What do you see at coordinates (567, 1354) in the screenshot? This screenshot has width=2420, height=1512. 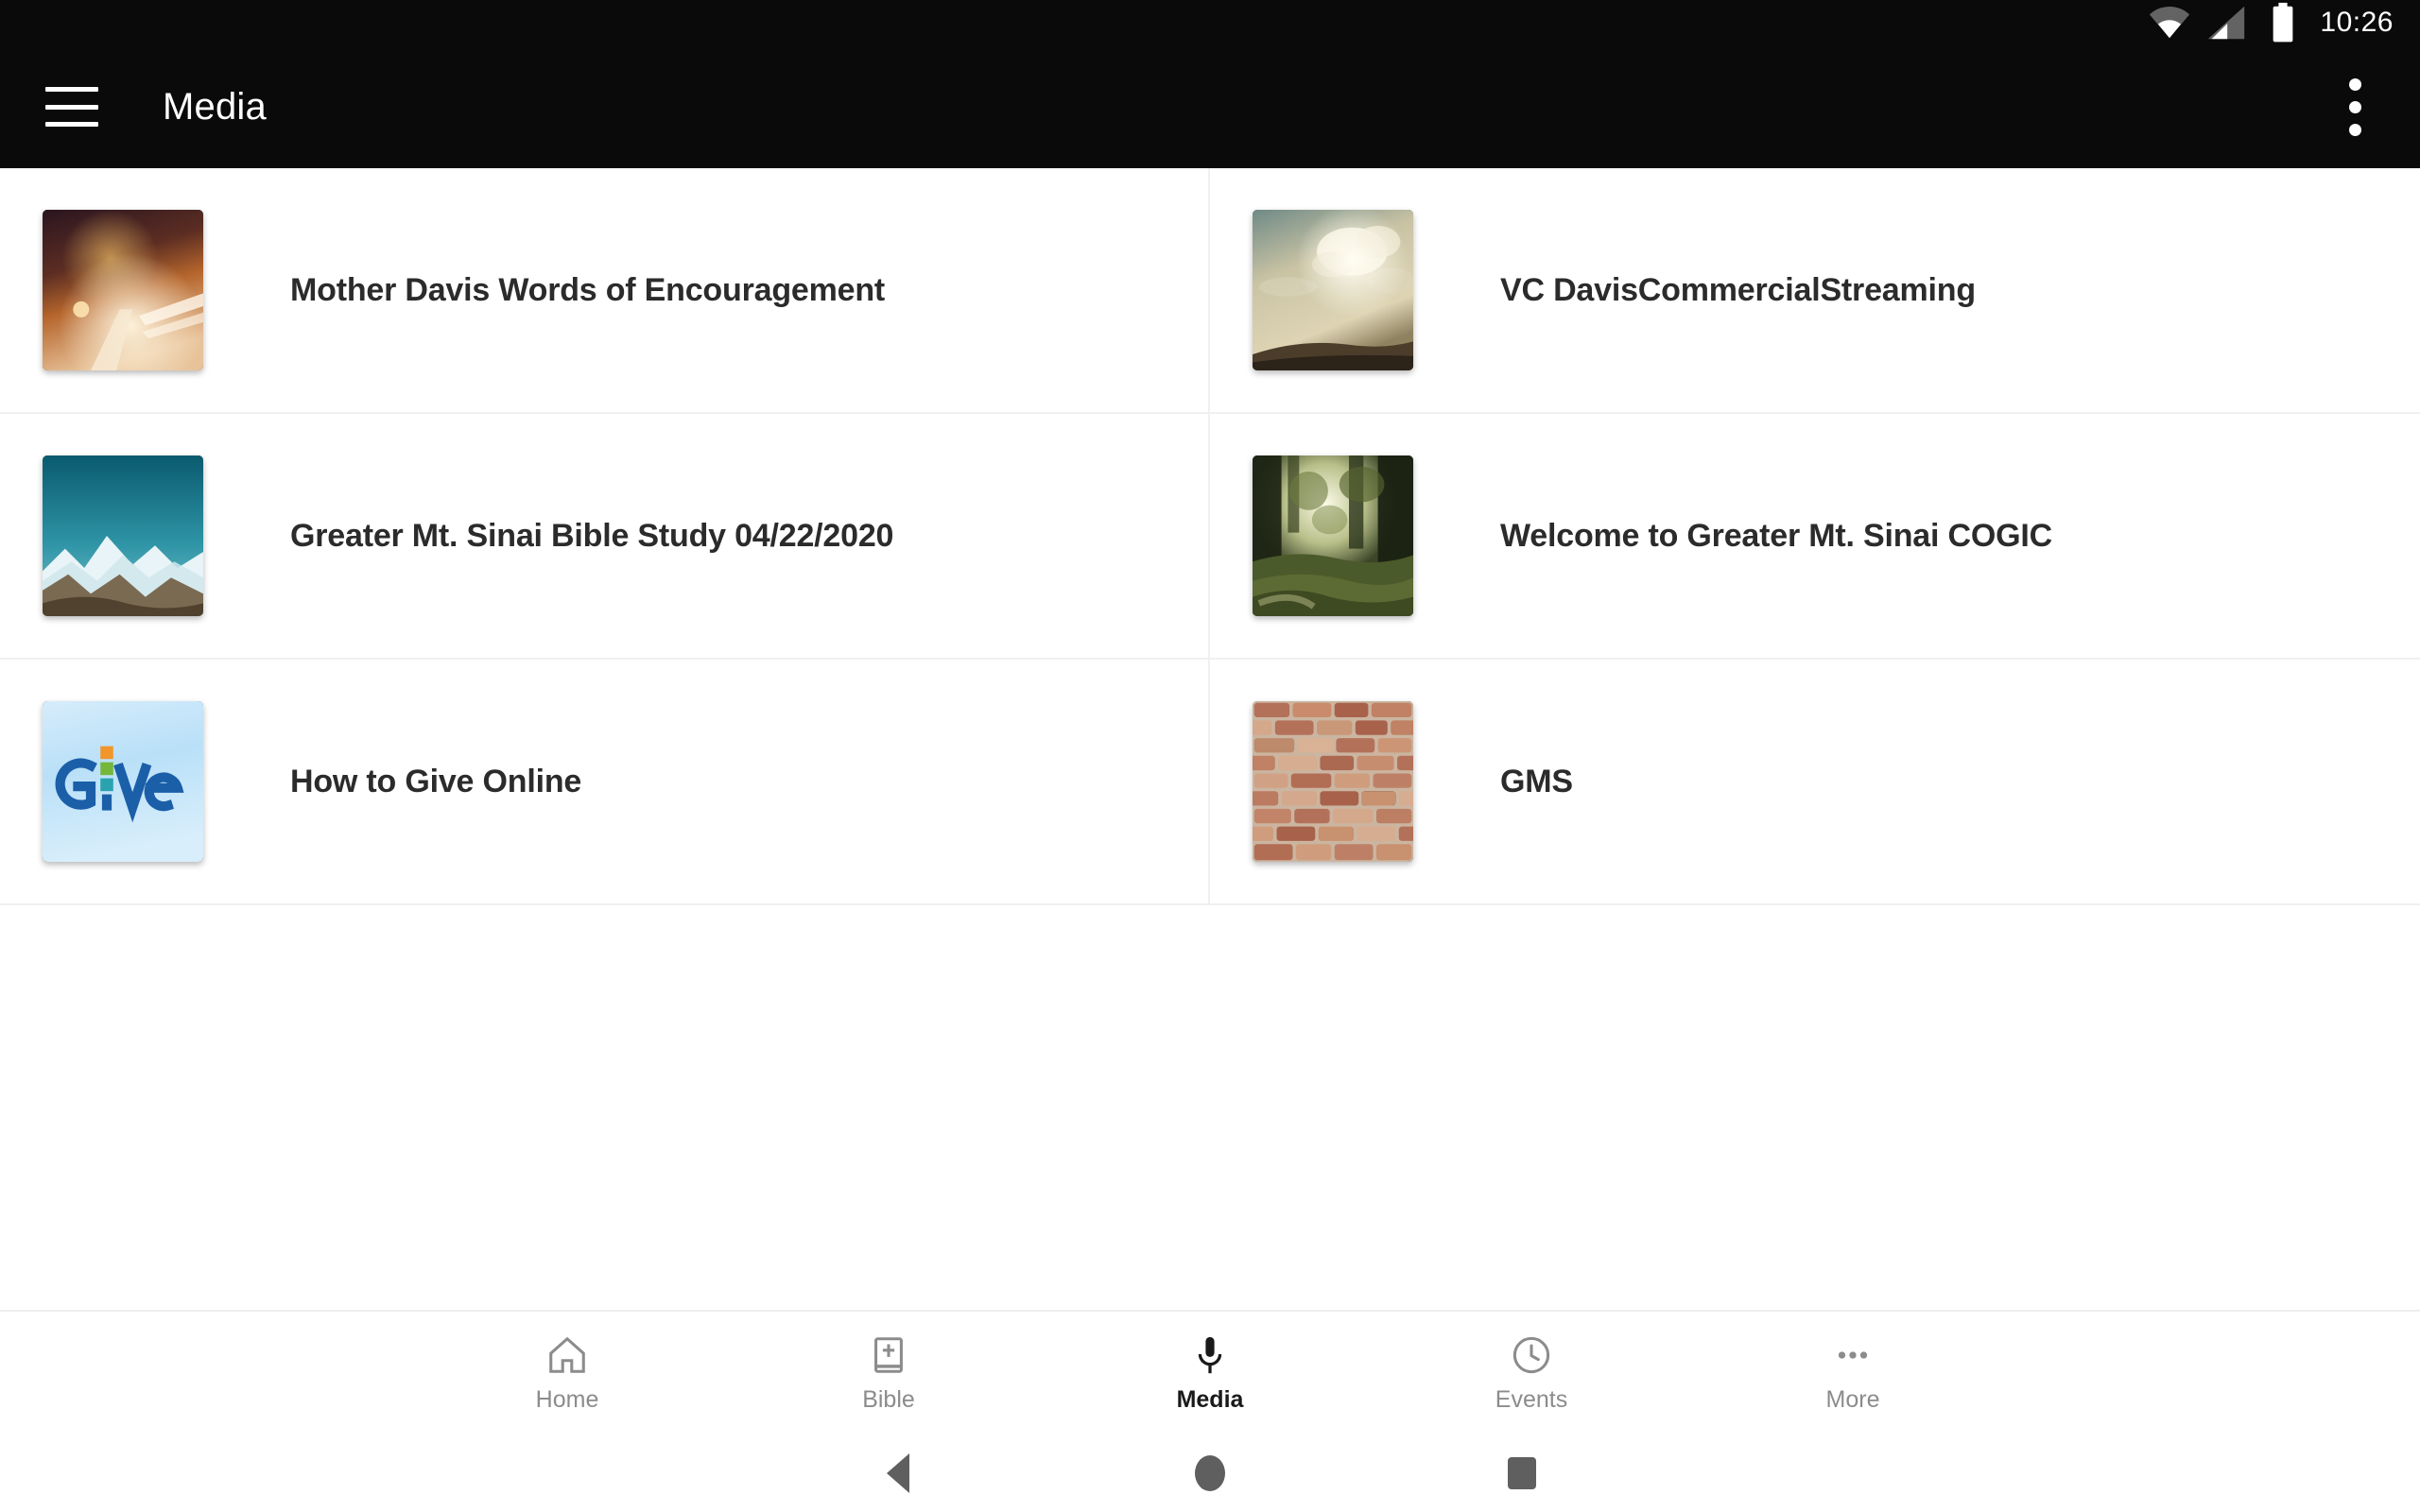 I see `home-icon` at bounding box center [567, 1354].